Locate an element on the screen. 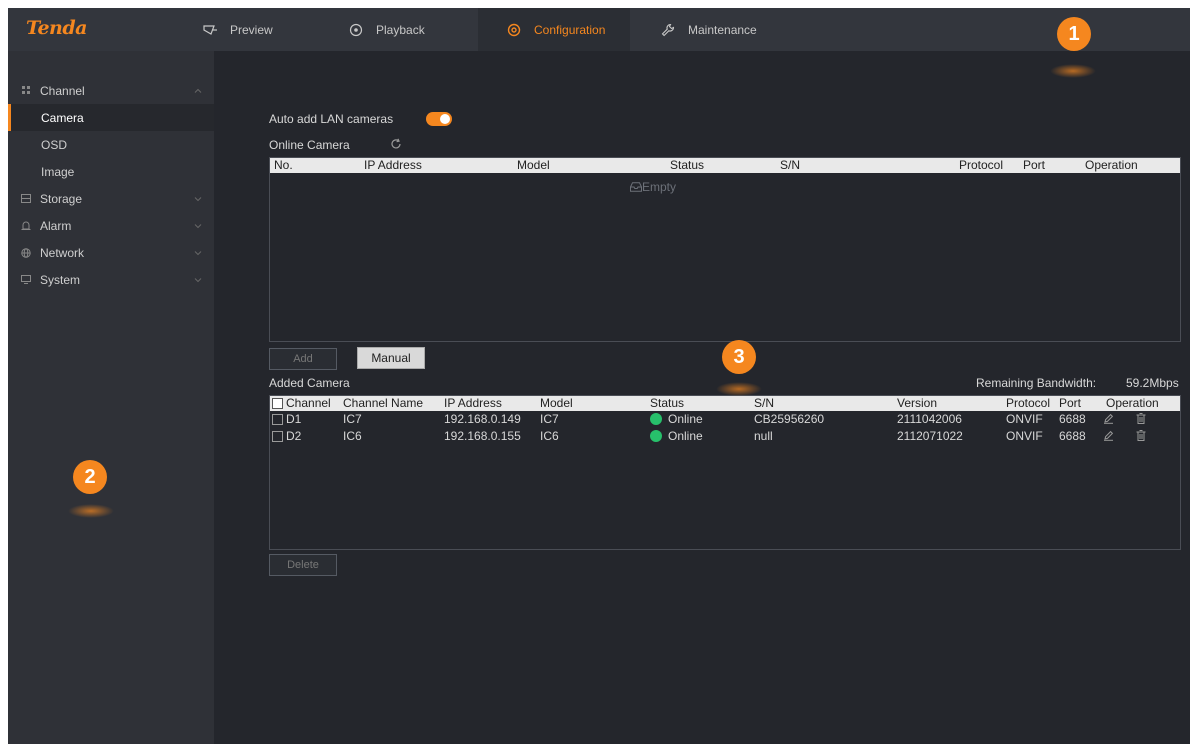  sidebar-item-image: Image is located at coordinates (111, 171).